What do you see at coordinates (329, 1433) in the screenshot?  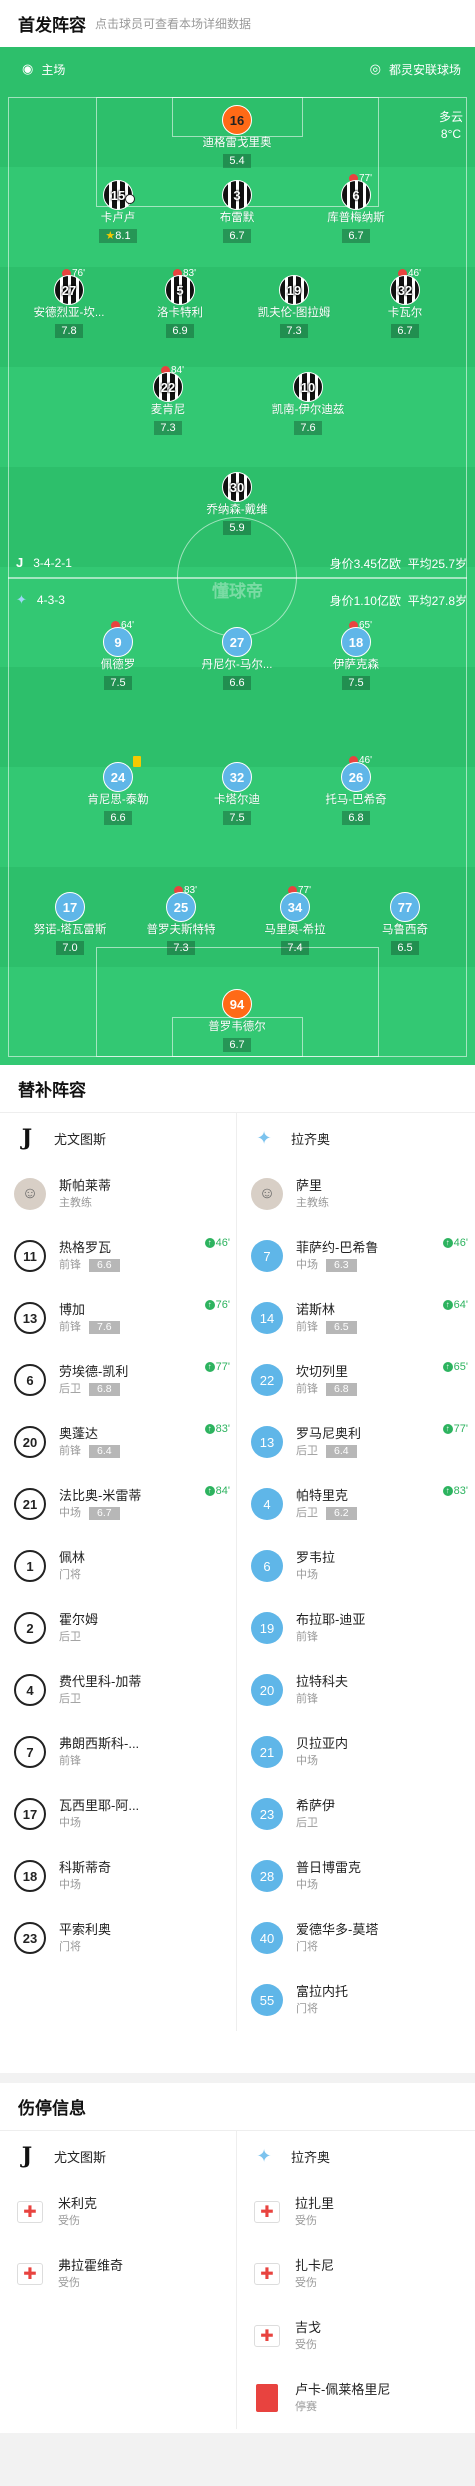 I see `player-name: 罗马尼奥利` at bounding box center [329, 1433].